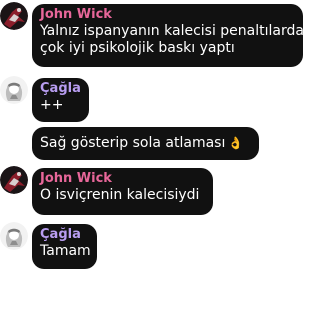 This screenshot has height=319, width=320. What do you see at coordinates (137, 48) in the screenshot?
I see `message-text: çok iyi psikolojik baskı yaptı` at bounding box center [137, 48].